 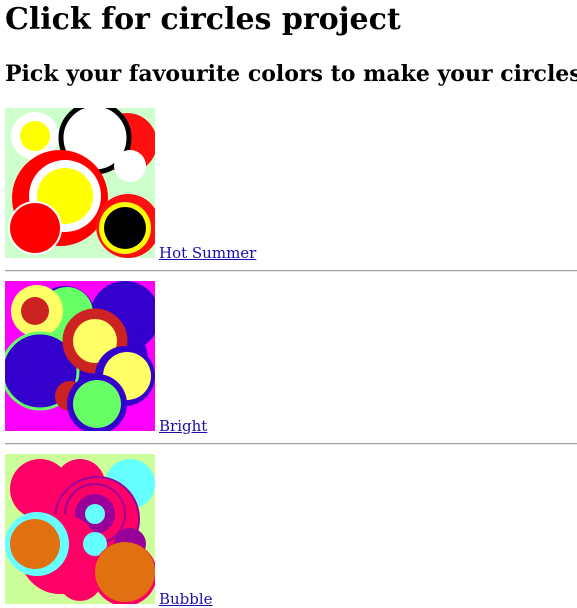 I want to click on hot-summer-thumbnail, so click(x=80, y=183).